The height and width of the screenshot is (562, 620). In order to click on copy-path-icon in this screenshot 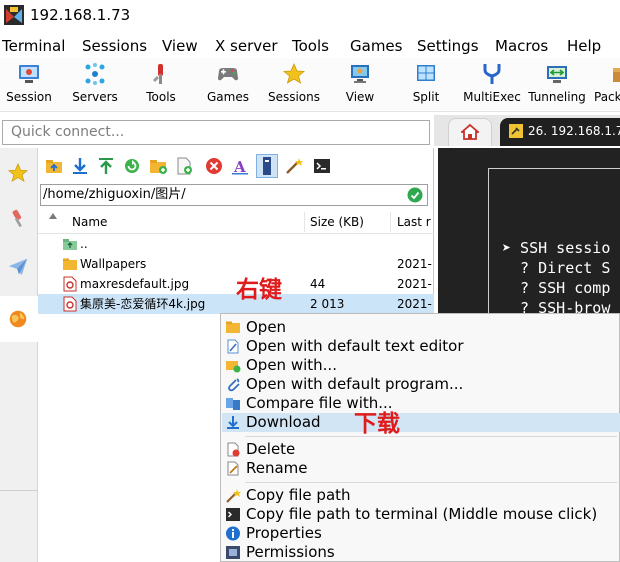, I will do `click(233, 496)`.